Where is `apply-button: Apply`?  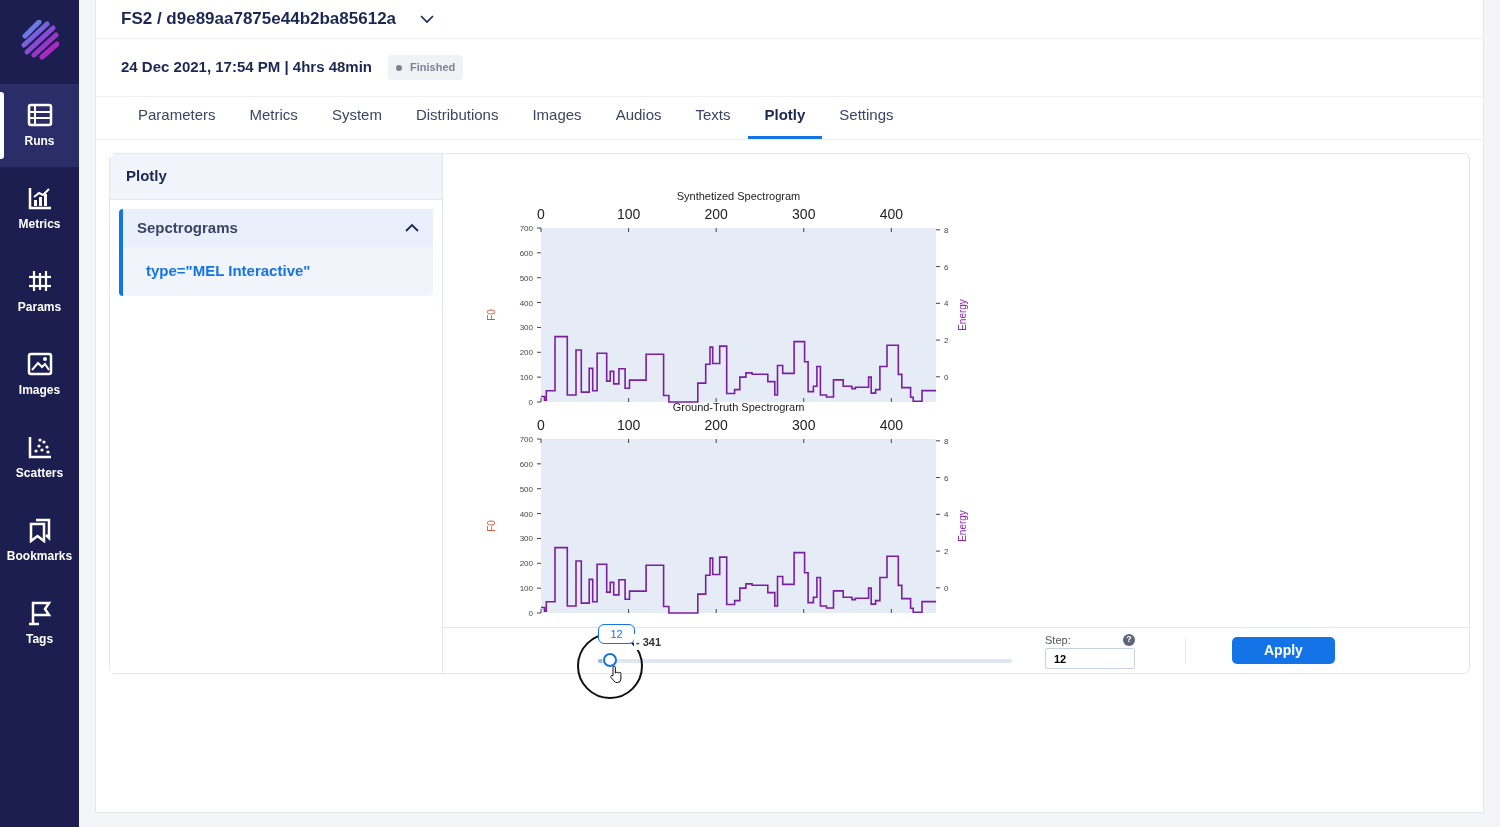
apply-button: Apply is located at coordinates (1283, 650).